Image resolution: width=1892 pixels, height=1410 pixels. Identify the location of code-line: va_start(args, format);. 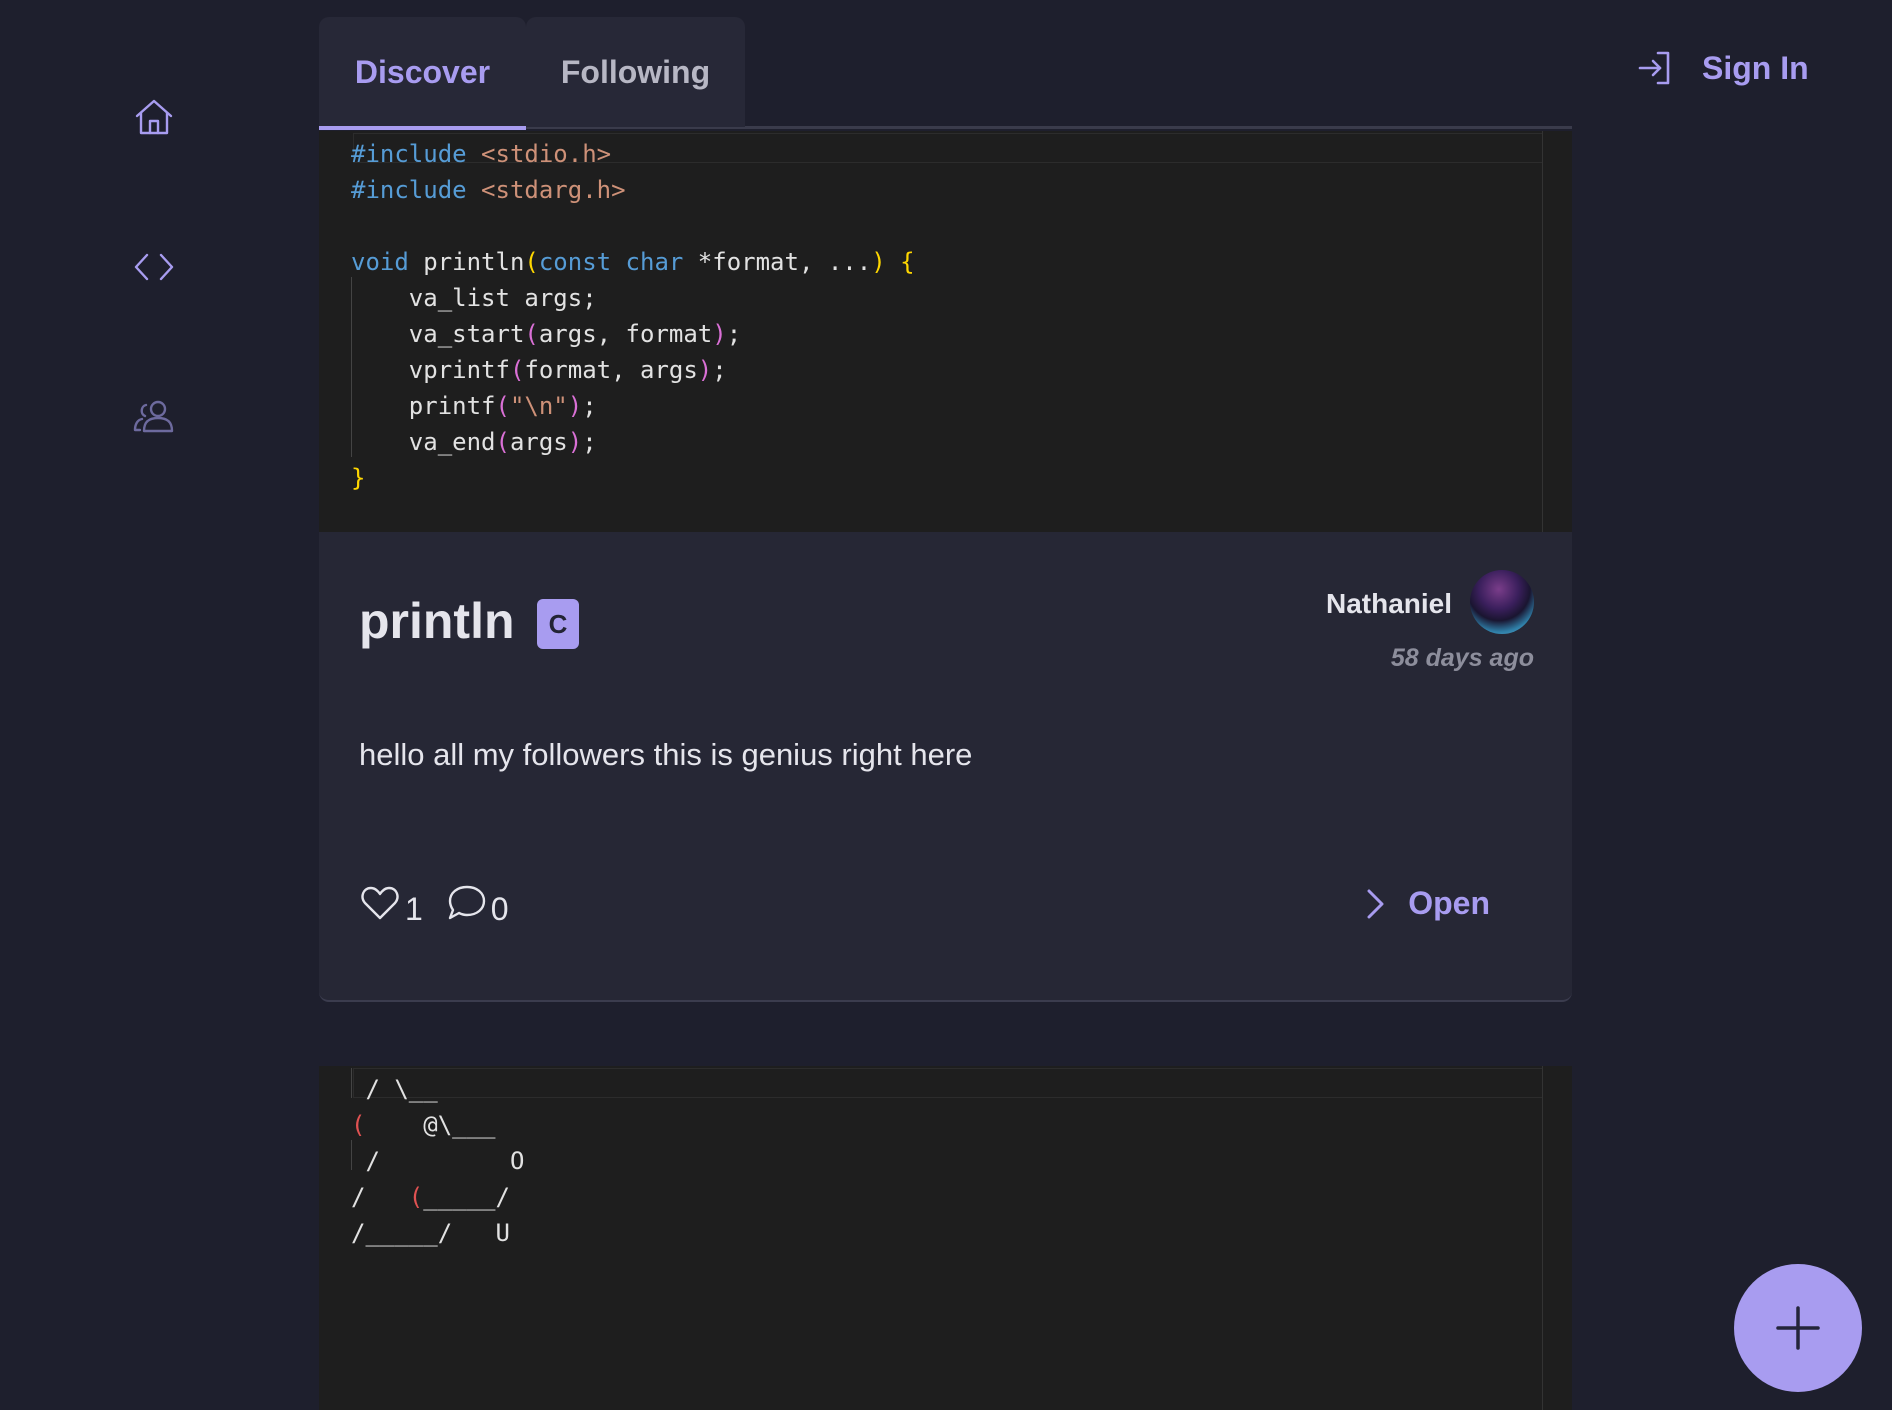
(546, 334).